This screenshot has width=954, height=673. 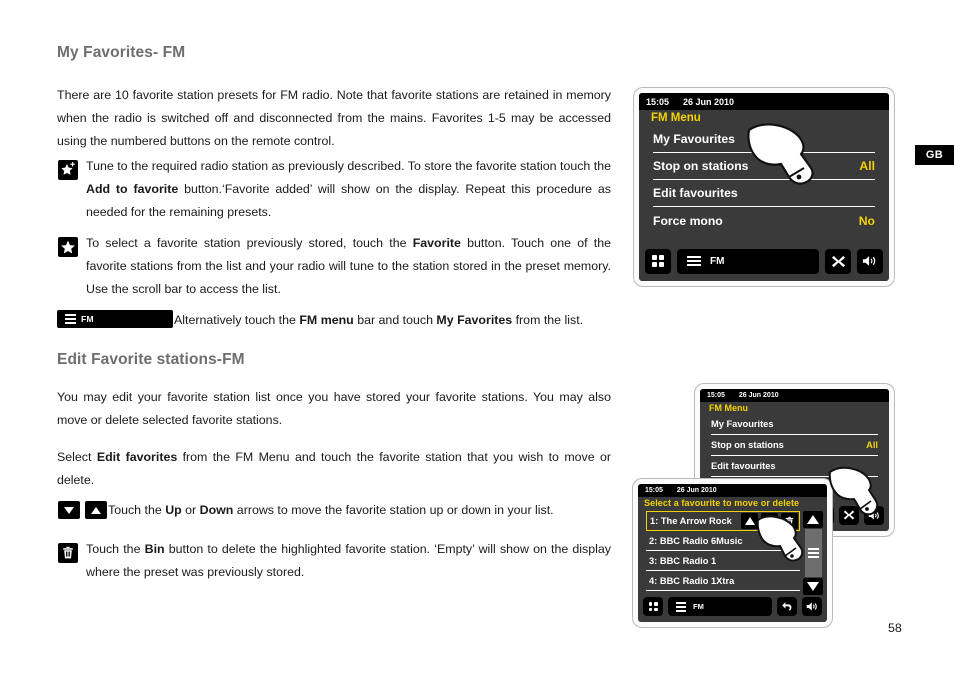 What do you see at coordinates (728, 408) in the screenshot?
I see `screen-title: FM Menu` at bounding box center [728, 408].